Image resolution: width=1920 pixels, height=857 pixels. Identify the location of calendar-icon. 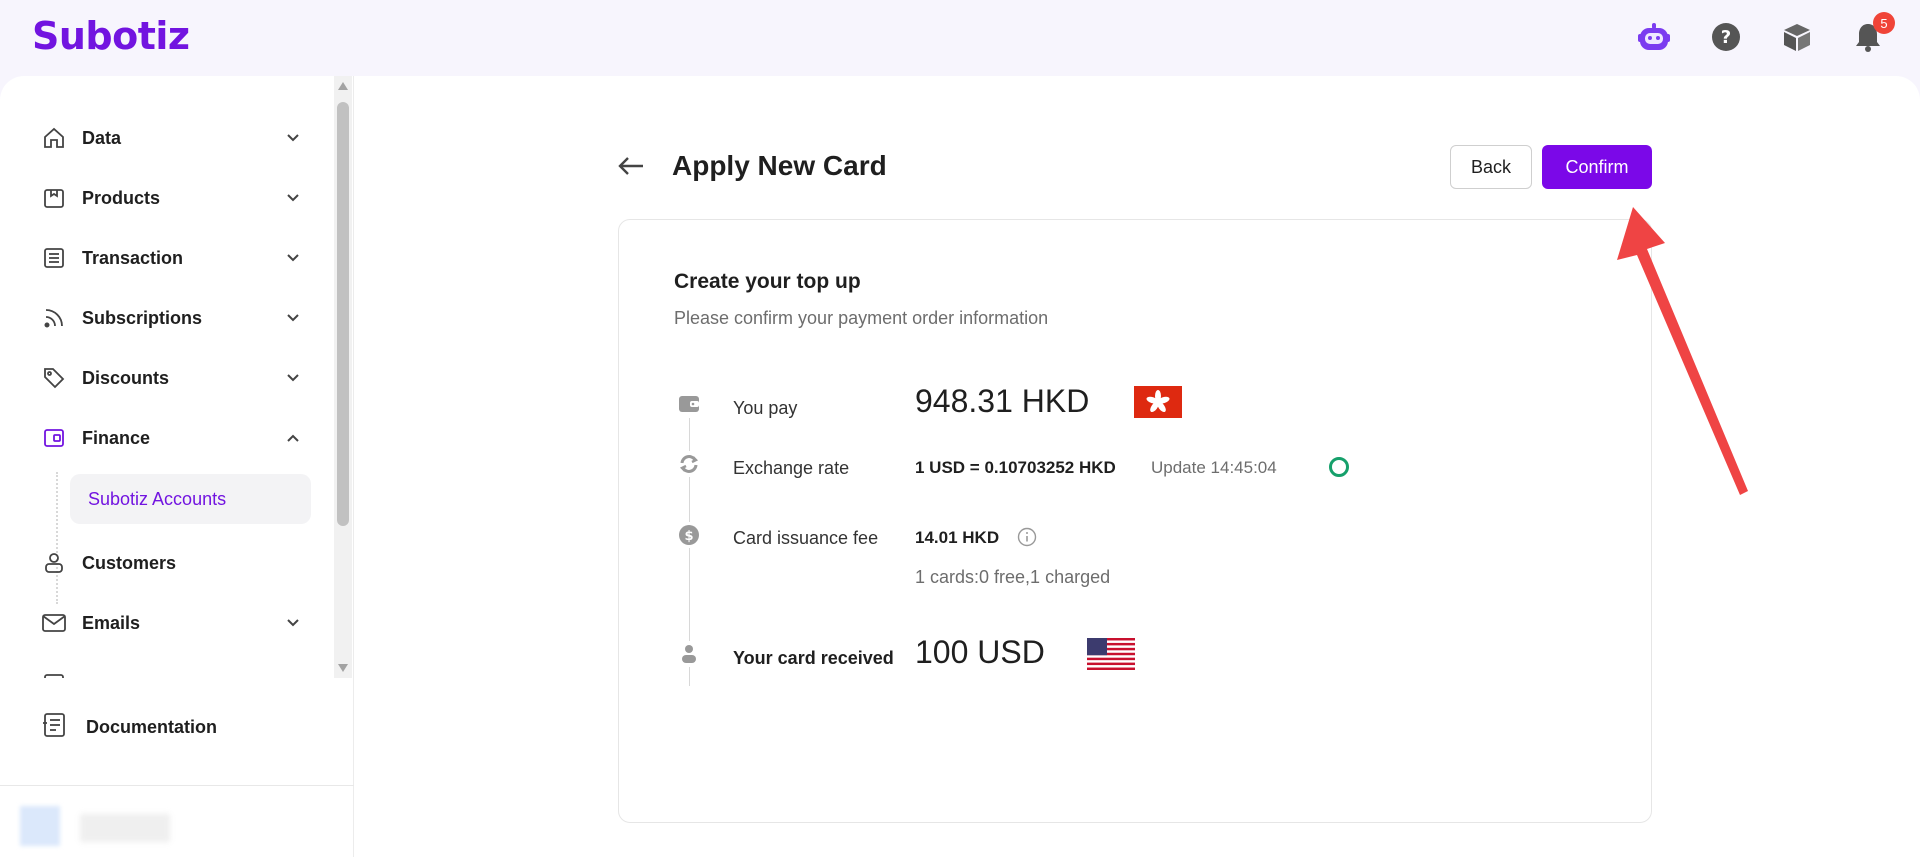
(54, 673).